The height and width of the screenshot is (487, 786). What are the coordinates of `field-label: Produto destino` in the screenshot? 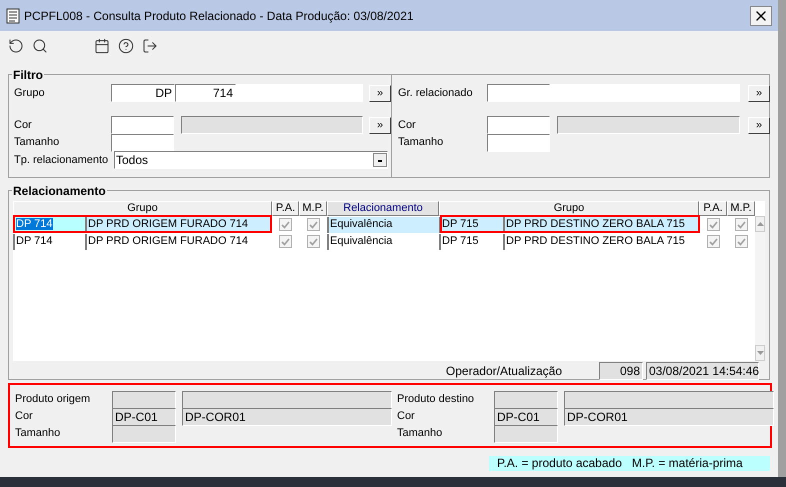 It's located at (436, 400).